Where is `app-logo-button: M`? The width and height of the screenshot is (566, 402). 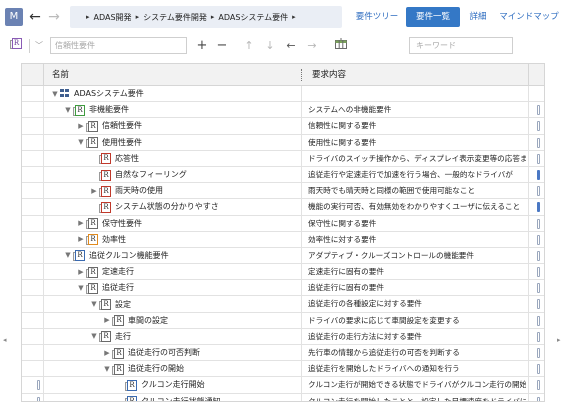 app-logo-button: M is located at coordinates (14, 17).